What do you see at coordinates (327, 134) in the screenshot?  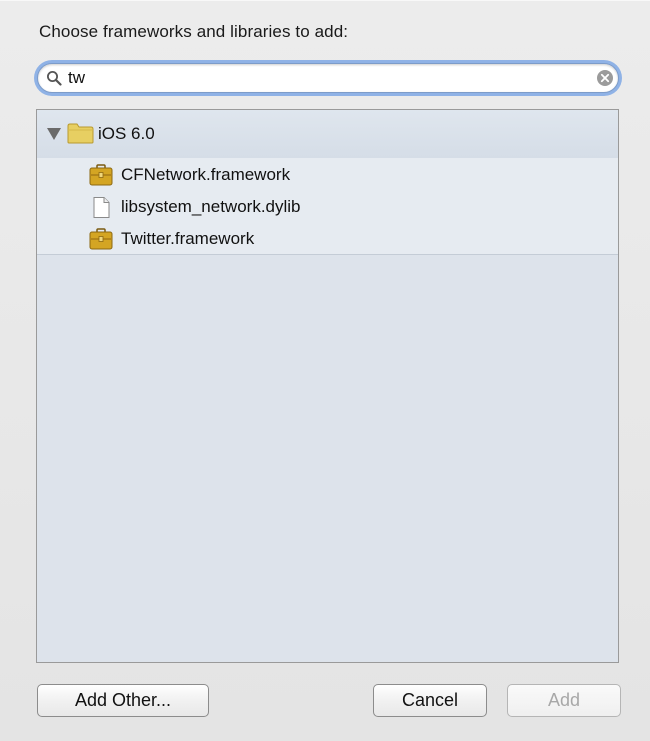 I see `group-row-ios: iOS 6.0` at bounding box center [327, 134].